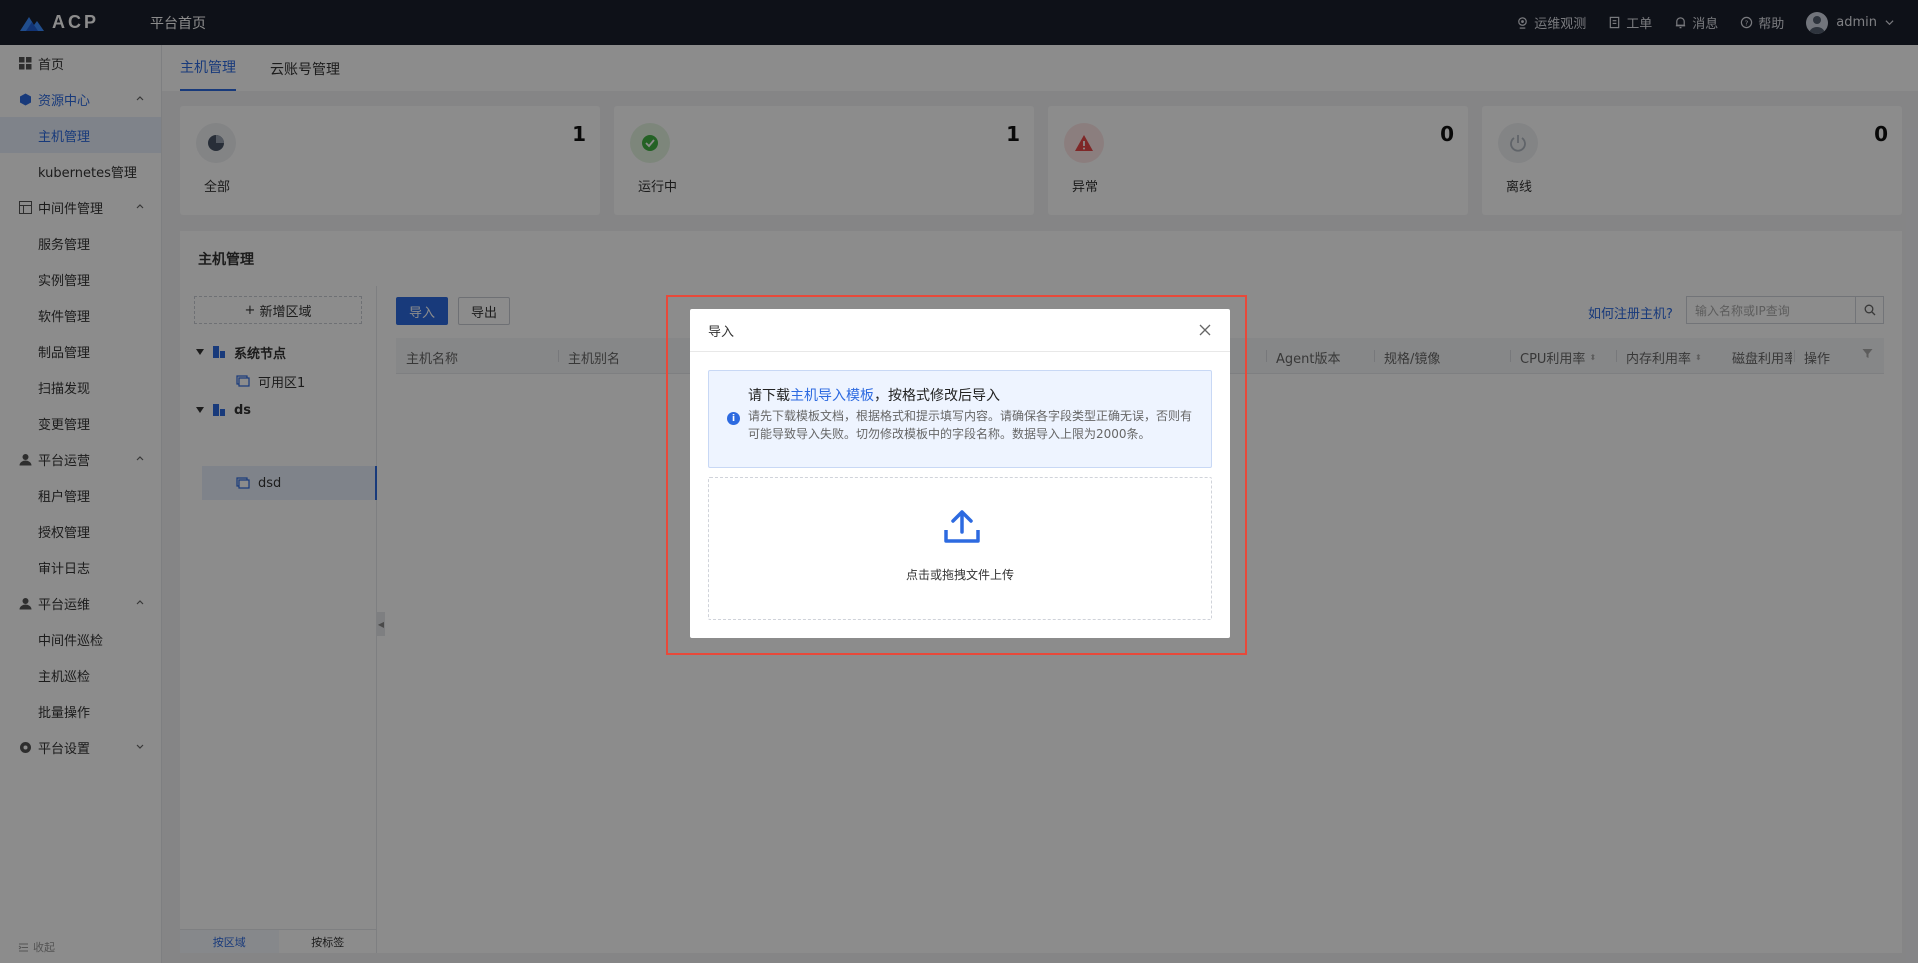  Describe the element at coordinates (960, 548) in the screenshot. I see `upload-dropzone: 点击或拖拽文件上传` at that location.